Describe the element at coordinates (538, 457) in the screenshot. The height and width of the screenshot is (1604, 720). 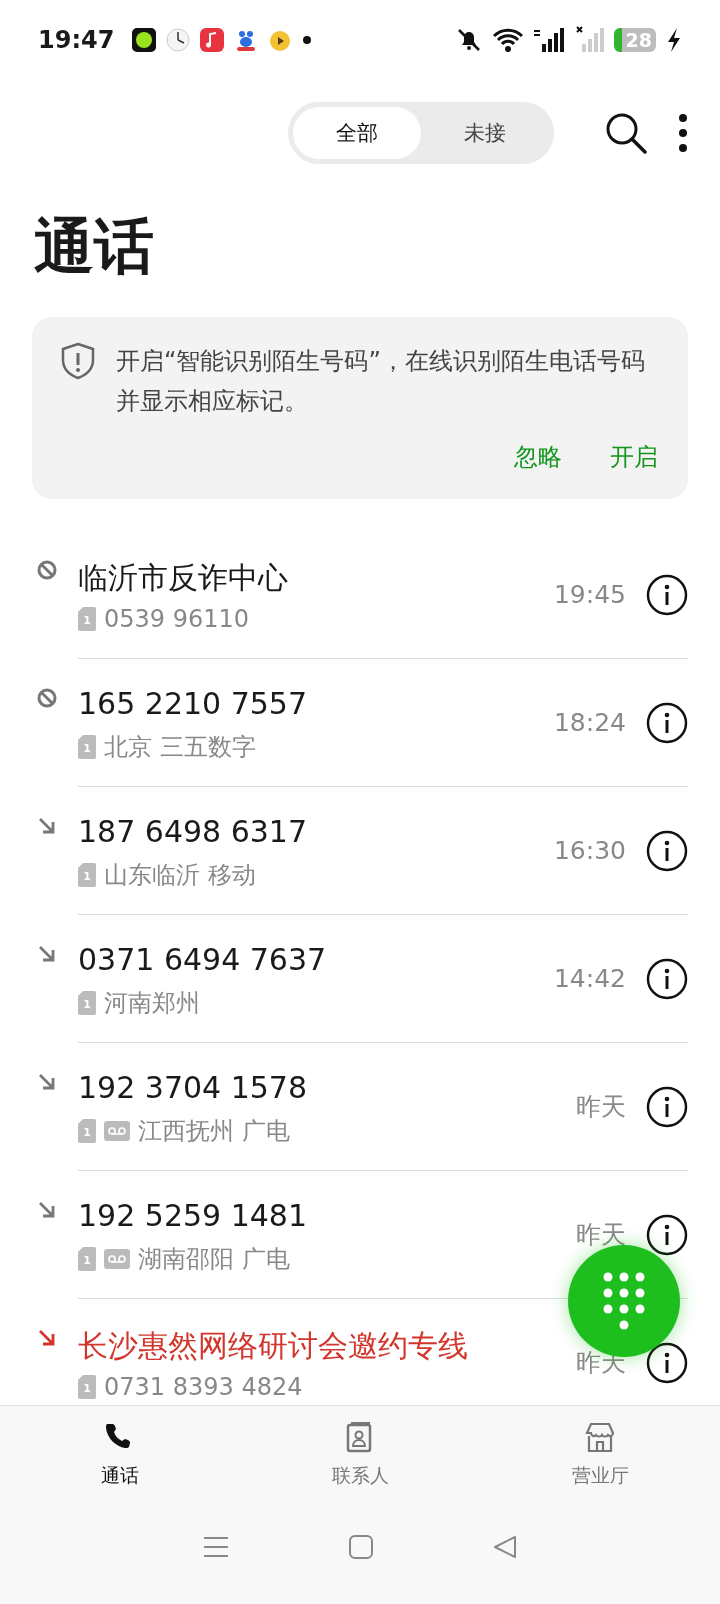
I see `banner-link: 忽略` at that location.